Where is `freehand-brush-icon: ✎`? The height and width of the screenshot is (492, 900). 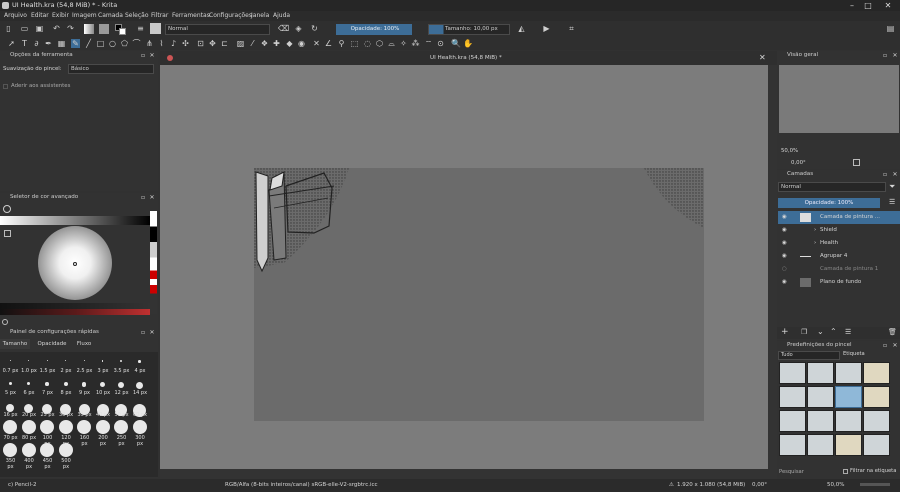 freehand-brush-icon: ✎ is located at coordinates (75, 43).